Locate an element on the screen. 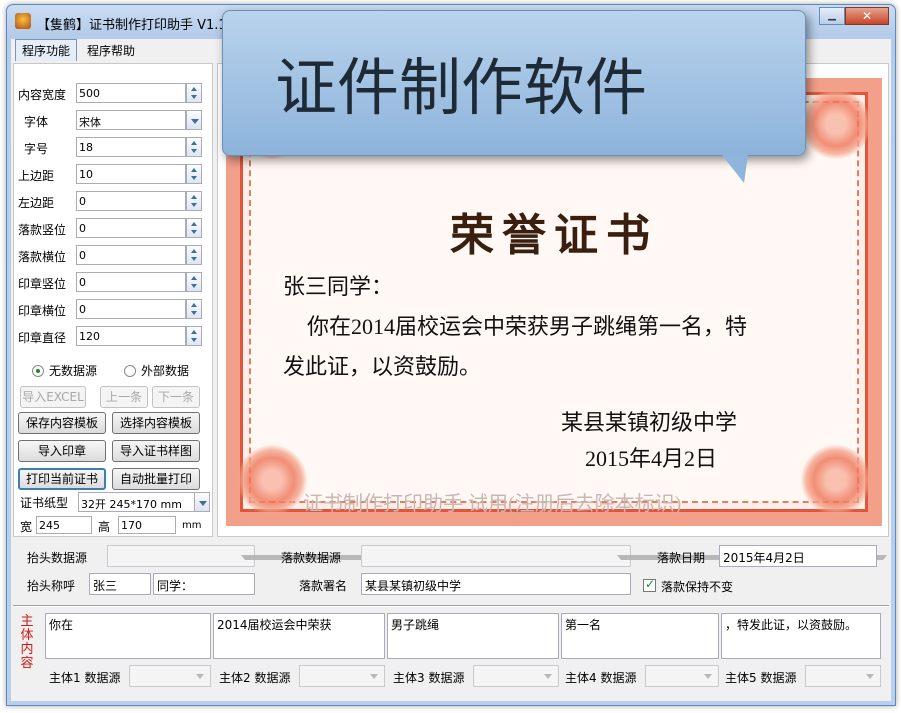 This screenshot has width=901, height=713. header-suffix-input: 同学： is located at coordinates (204, 584).